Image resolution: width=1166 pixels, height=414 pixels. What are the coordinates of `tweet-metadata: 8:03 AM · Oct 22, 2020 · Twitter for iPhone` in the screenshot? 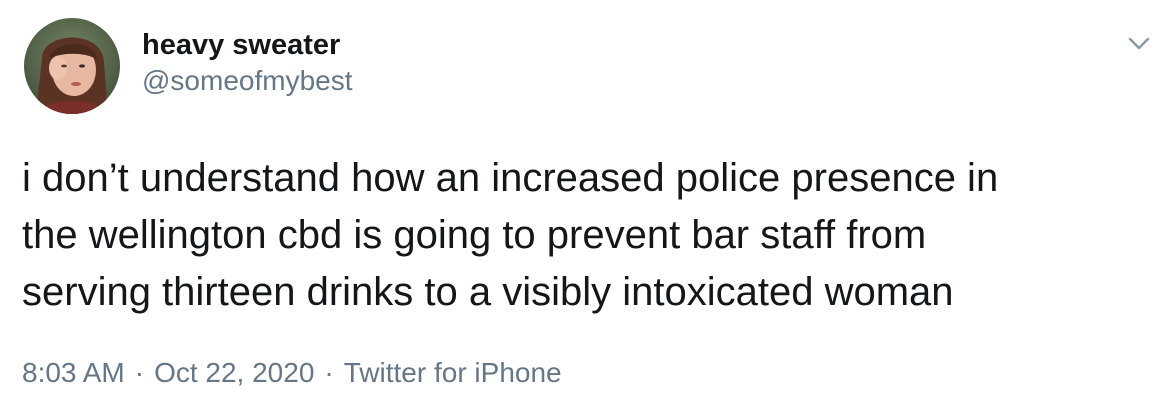 It's located at (292, 373).